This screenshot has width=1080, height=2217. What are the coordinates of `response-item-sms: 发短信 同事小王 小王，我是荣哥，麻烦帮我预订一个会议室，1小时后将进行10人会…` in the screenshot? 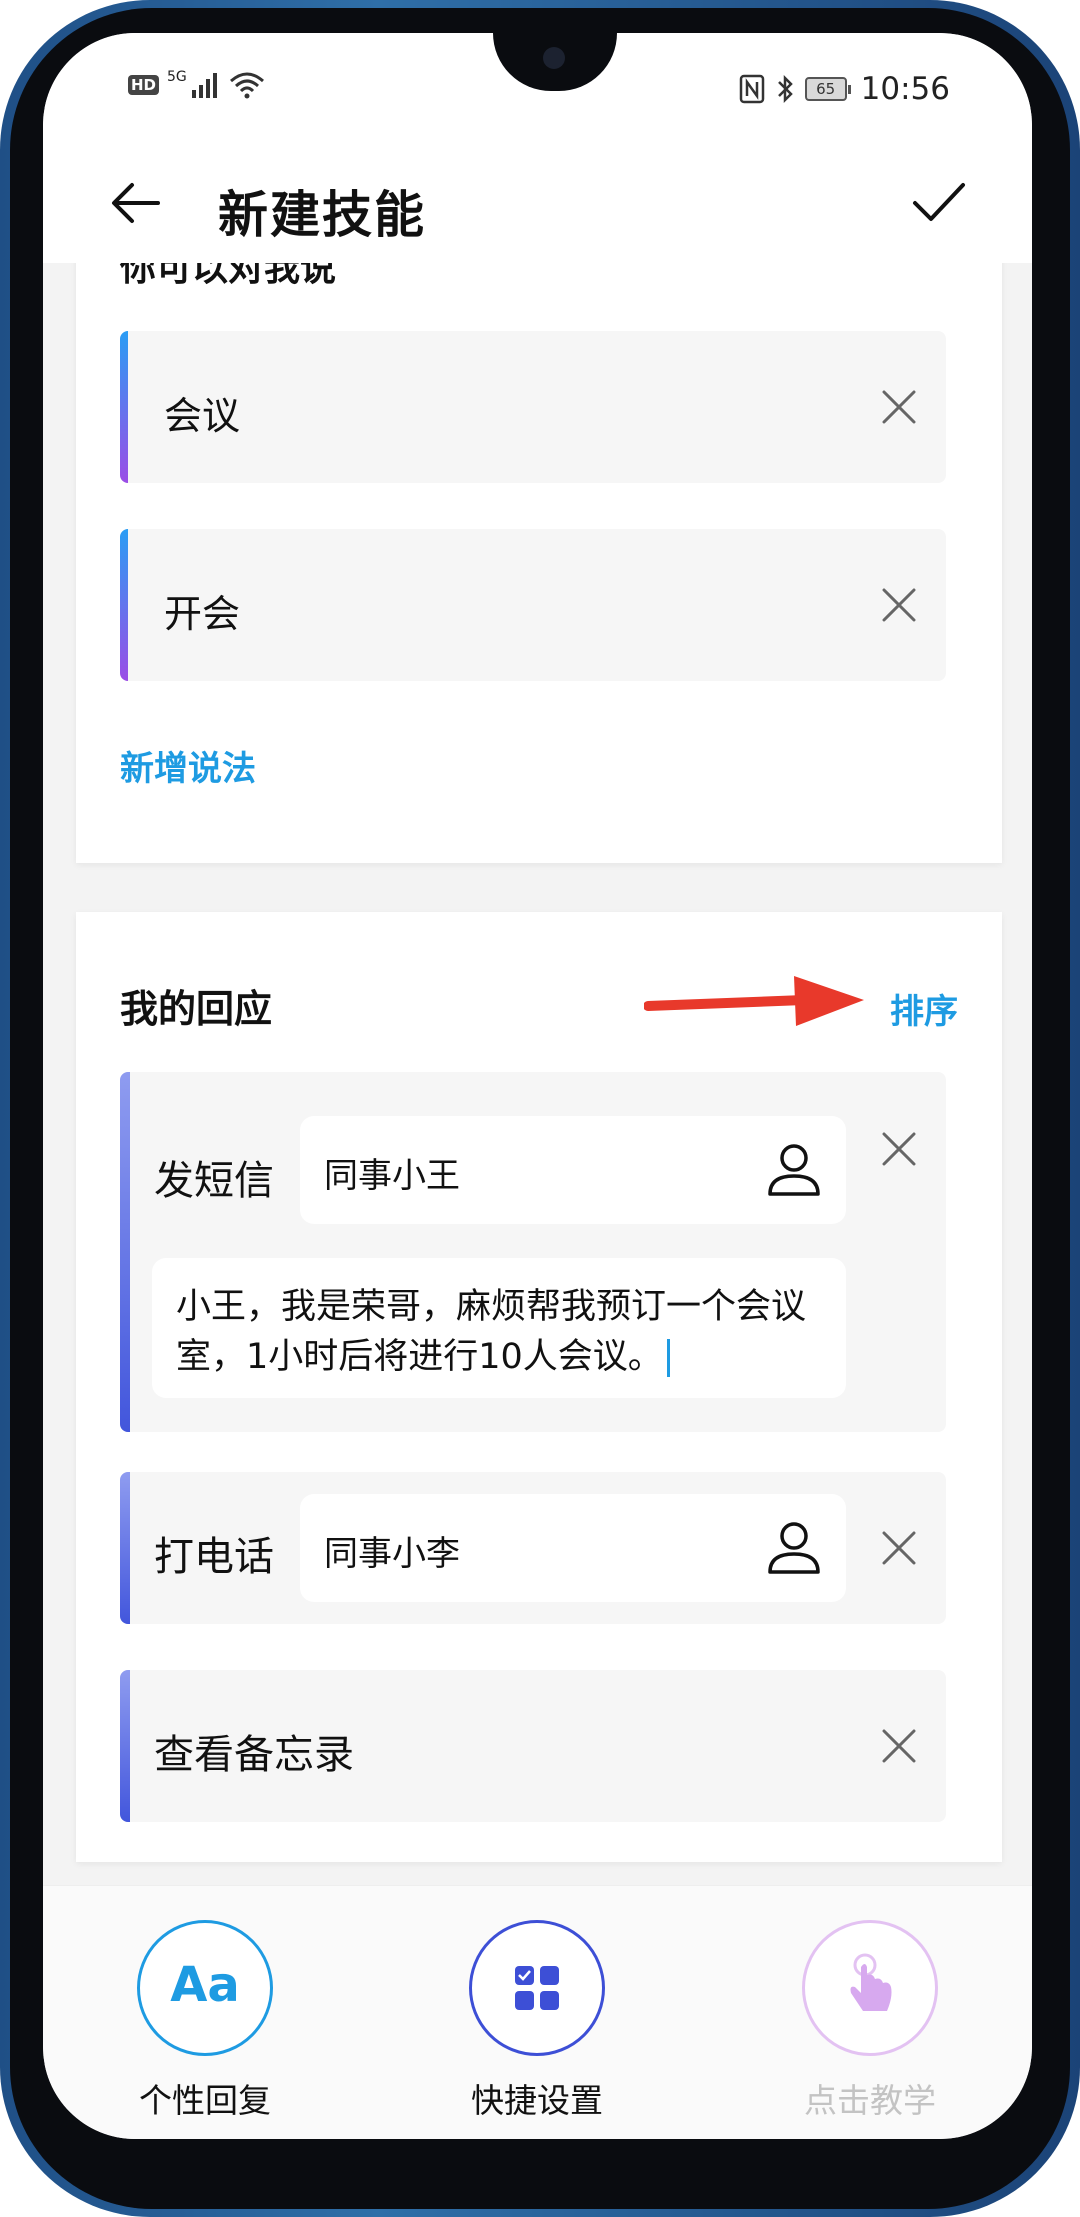 It's located at (533, 1252).